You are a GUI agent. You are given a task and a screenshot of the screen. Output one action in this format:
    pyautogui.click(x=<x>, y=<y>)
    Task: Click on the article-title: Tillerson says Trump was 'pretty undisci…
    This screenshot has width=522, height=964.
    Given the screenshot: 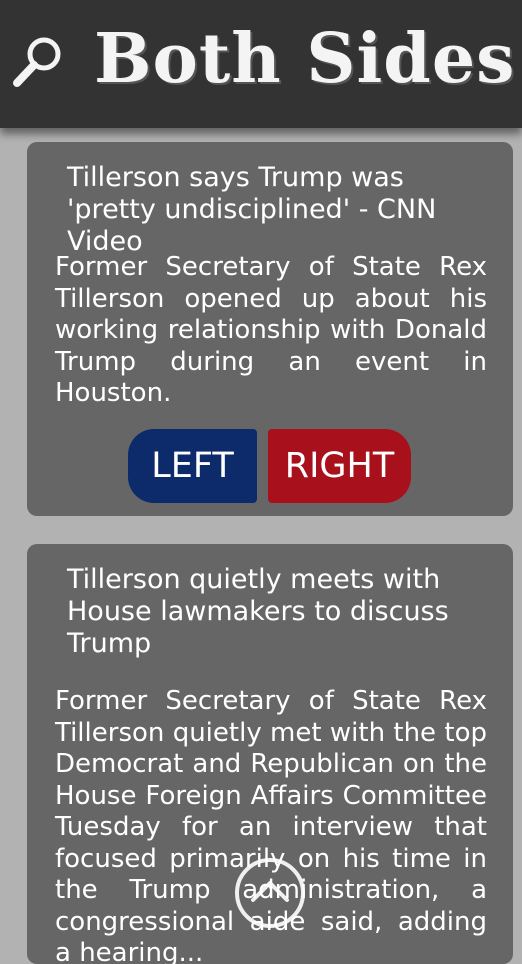 What is the action you would take?
    pyautogui.click(x=277, y=210)
    